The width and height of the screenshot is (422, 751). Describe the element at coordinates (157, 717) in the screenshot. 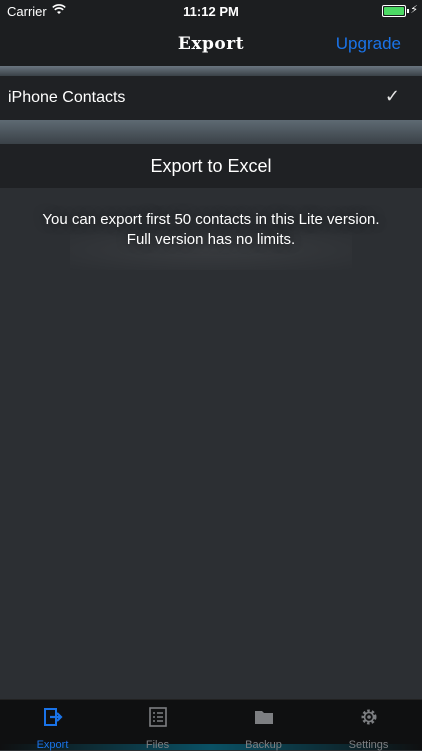

I see `list-icon` at that location.